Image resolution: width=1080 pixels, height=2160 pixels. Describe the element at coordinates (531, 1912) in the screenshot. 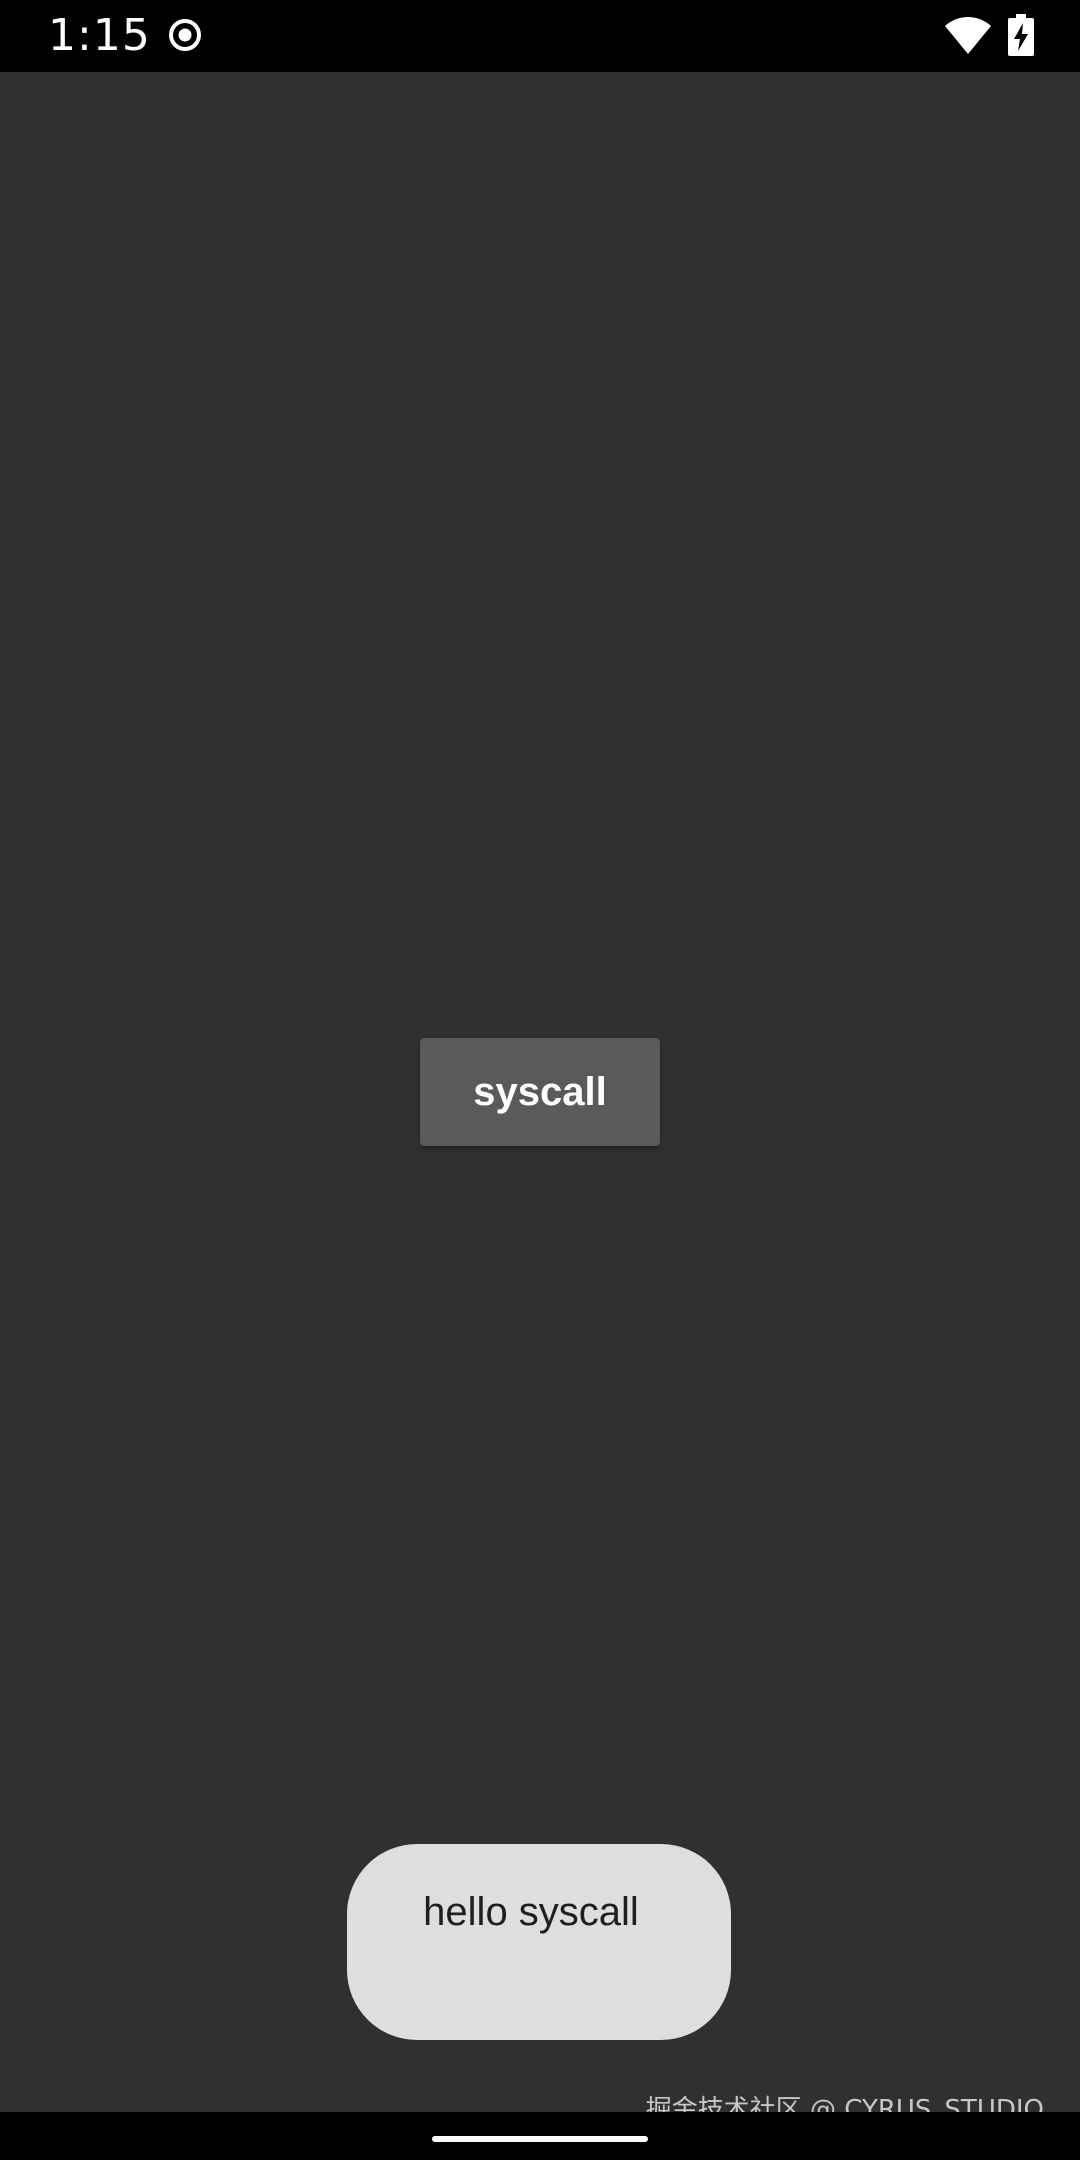

I see `toast-message: hello syscall` at that location.